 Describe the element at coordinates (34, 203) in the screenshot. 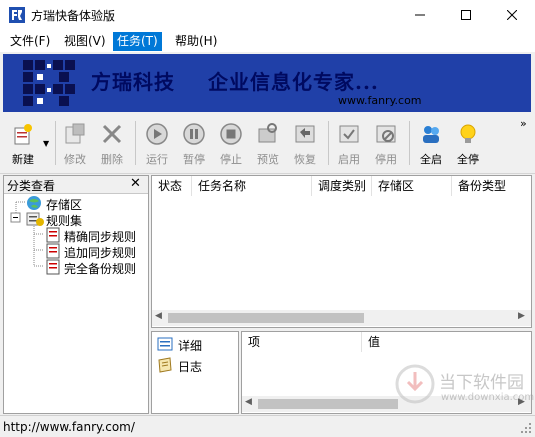

I see `storage-icon` at that location.